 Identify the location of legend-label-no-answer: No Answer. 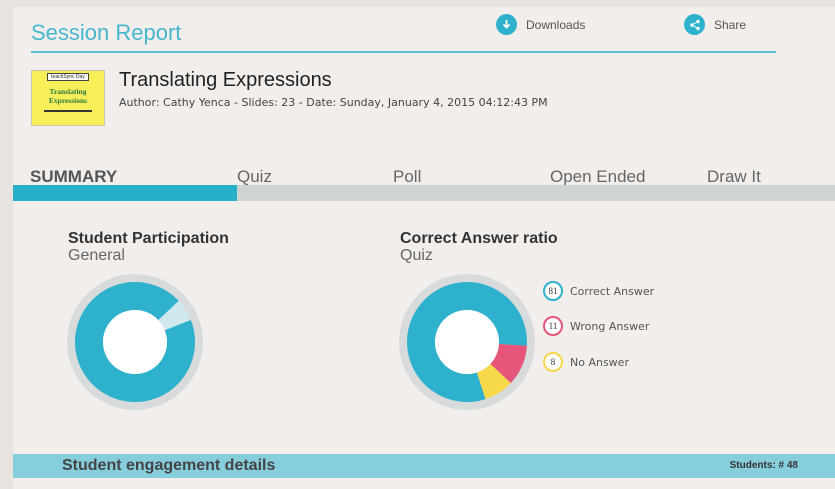
(599, 362).